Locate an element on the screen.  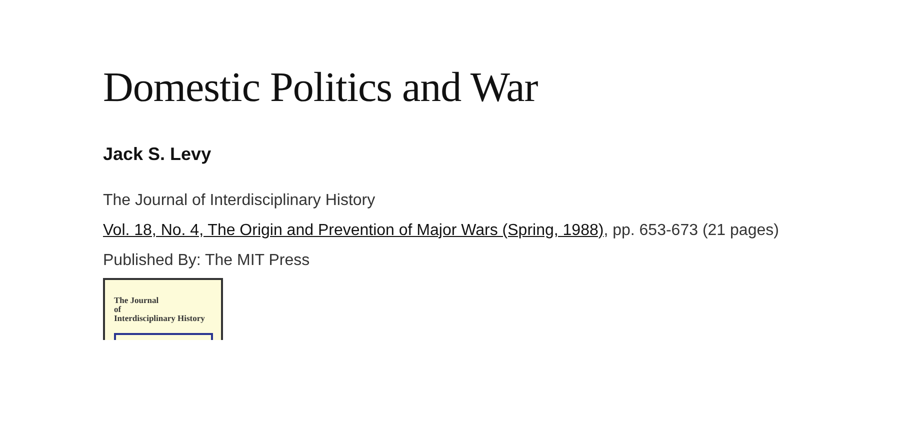
publisher: Published By: The MIT Press is located at coordinates (207, 261).